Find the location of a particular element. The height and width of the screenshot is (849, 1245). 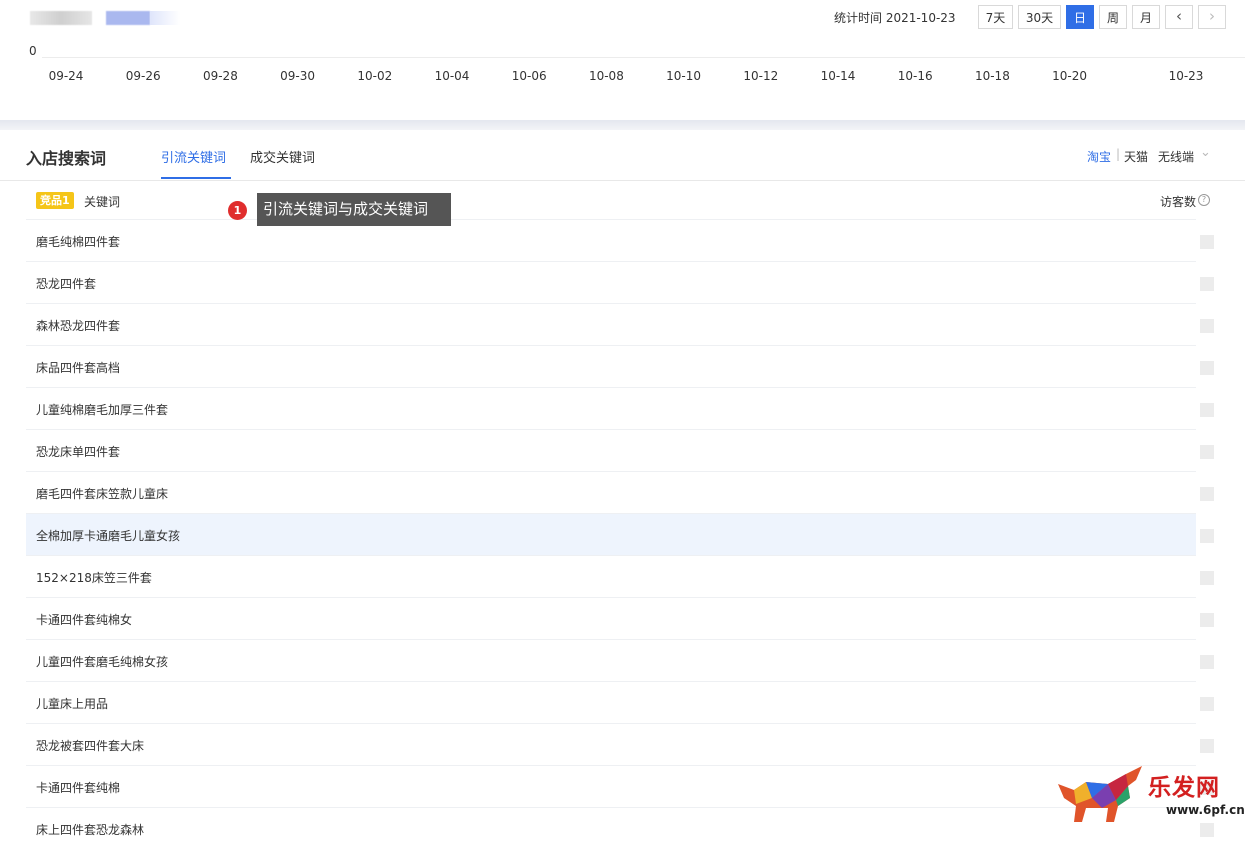

table-row: 床上四件套恐龙森林 is located at coordinates (620, 828).